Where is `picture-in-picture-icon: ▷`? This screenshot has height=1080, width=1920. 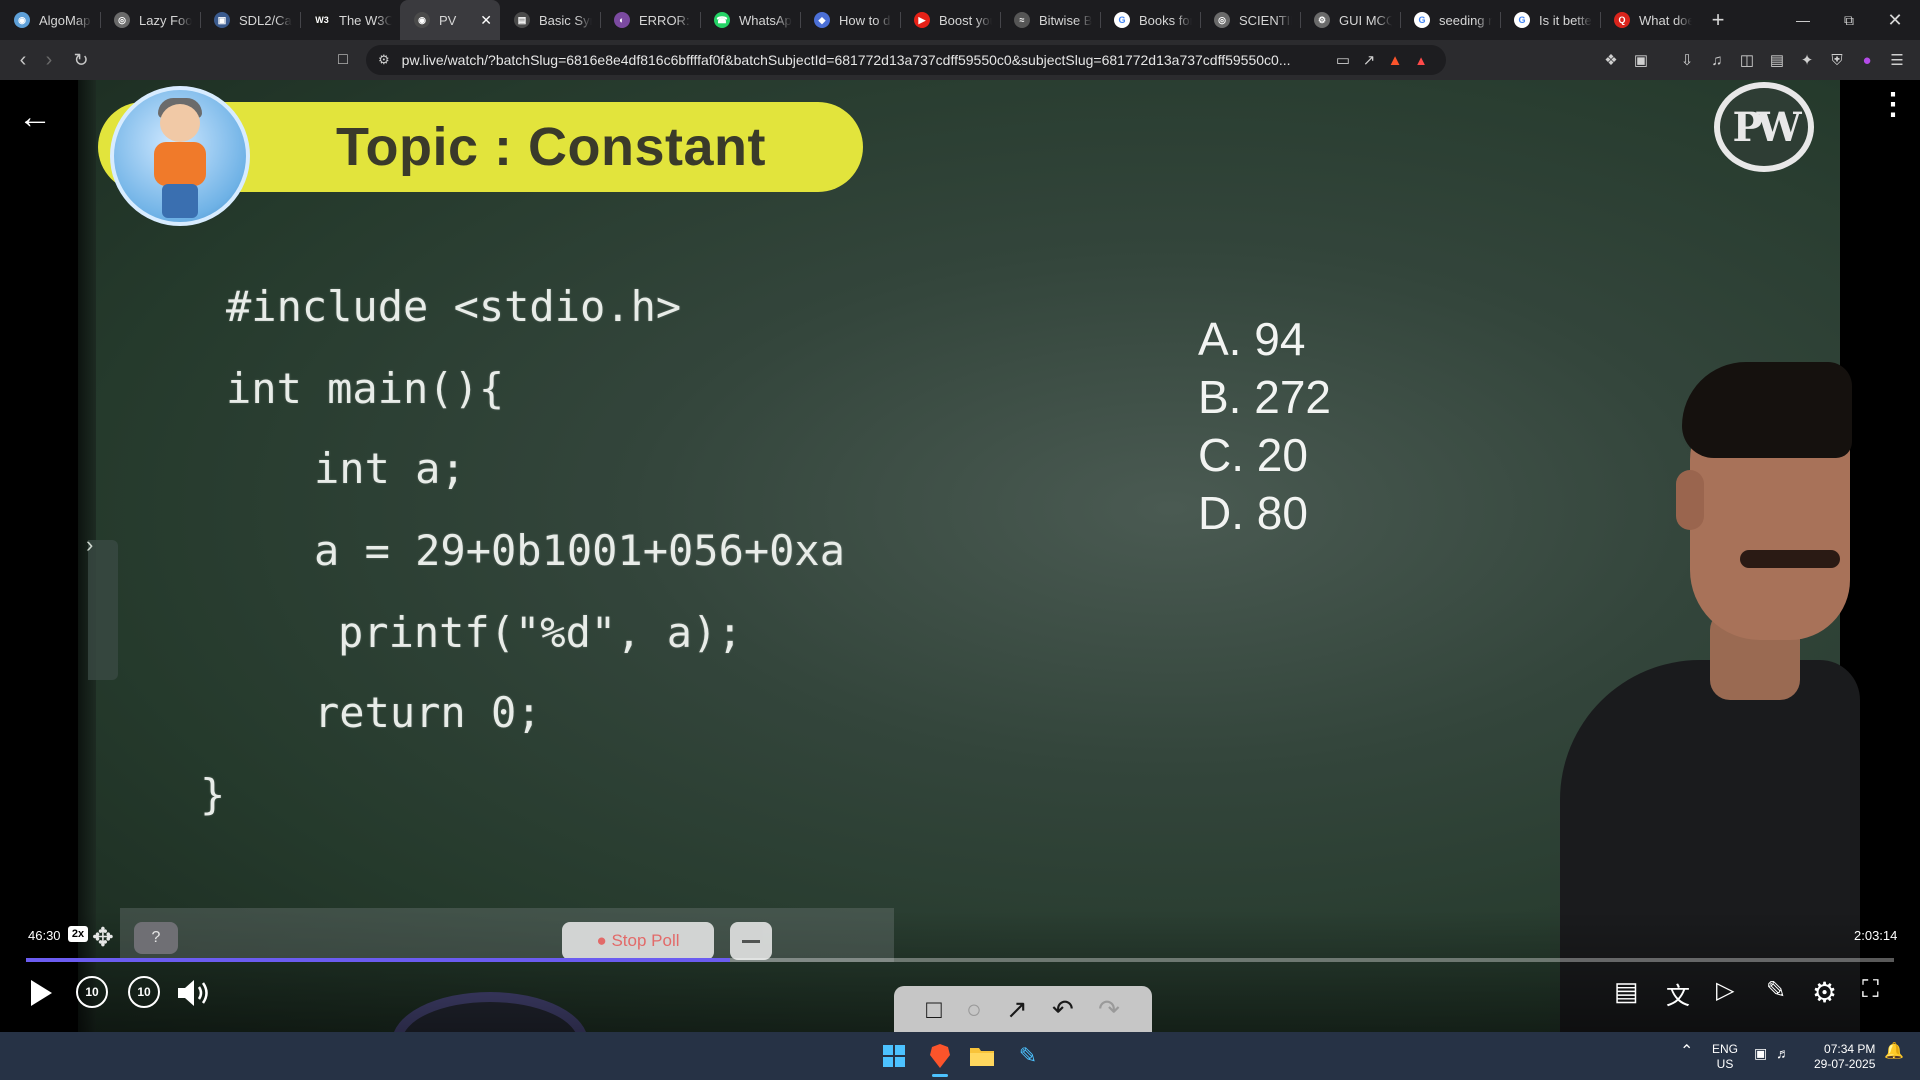 picture-in-picture-icon: ▷ is located at coordinates (1725, 990).